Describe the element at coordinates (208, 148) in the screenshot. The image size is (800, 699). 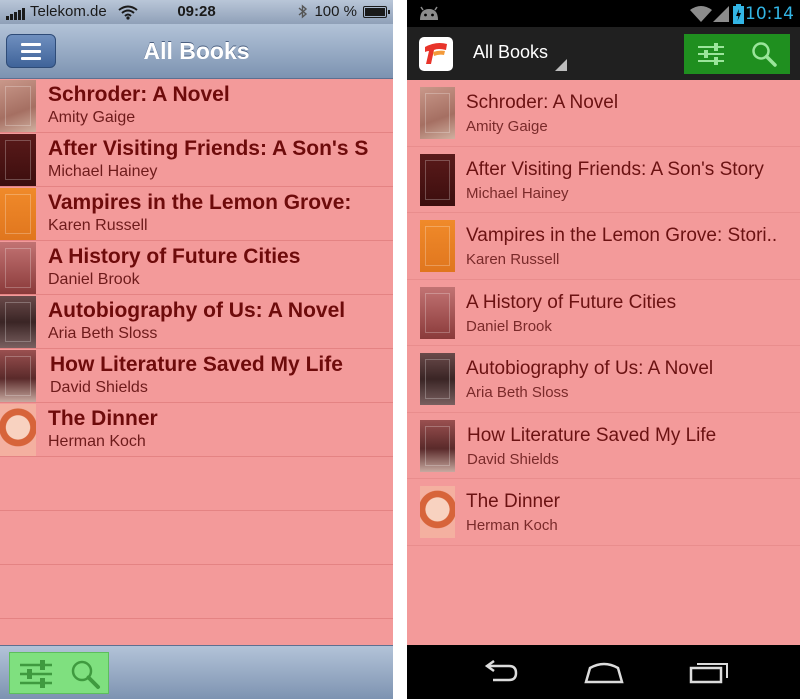
I see `book-title: After Visiting Friends: A Son's S` at that location.